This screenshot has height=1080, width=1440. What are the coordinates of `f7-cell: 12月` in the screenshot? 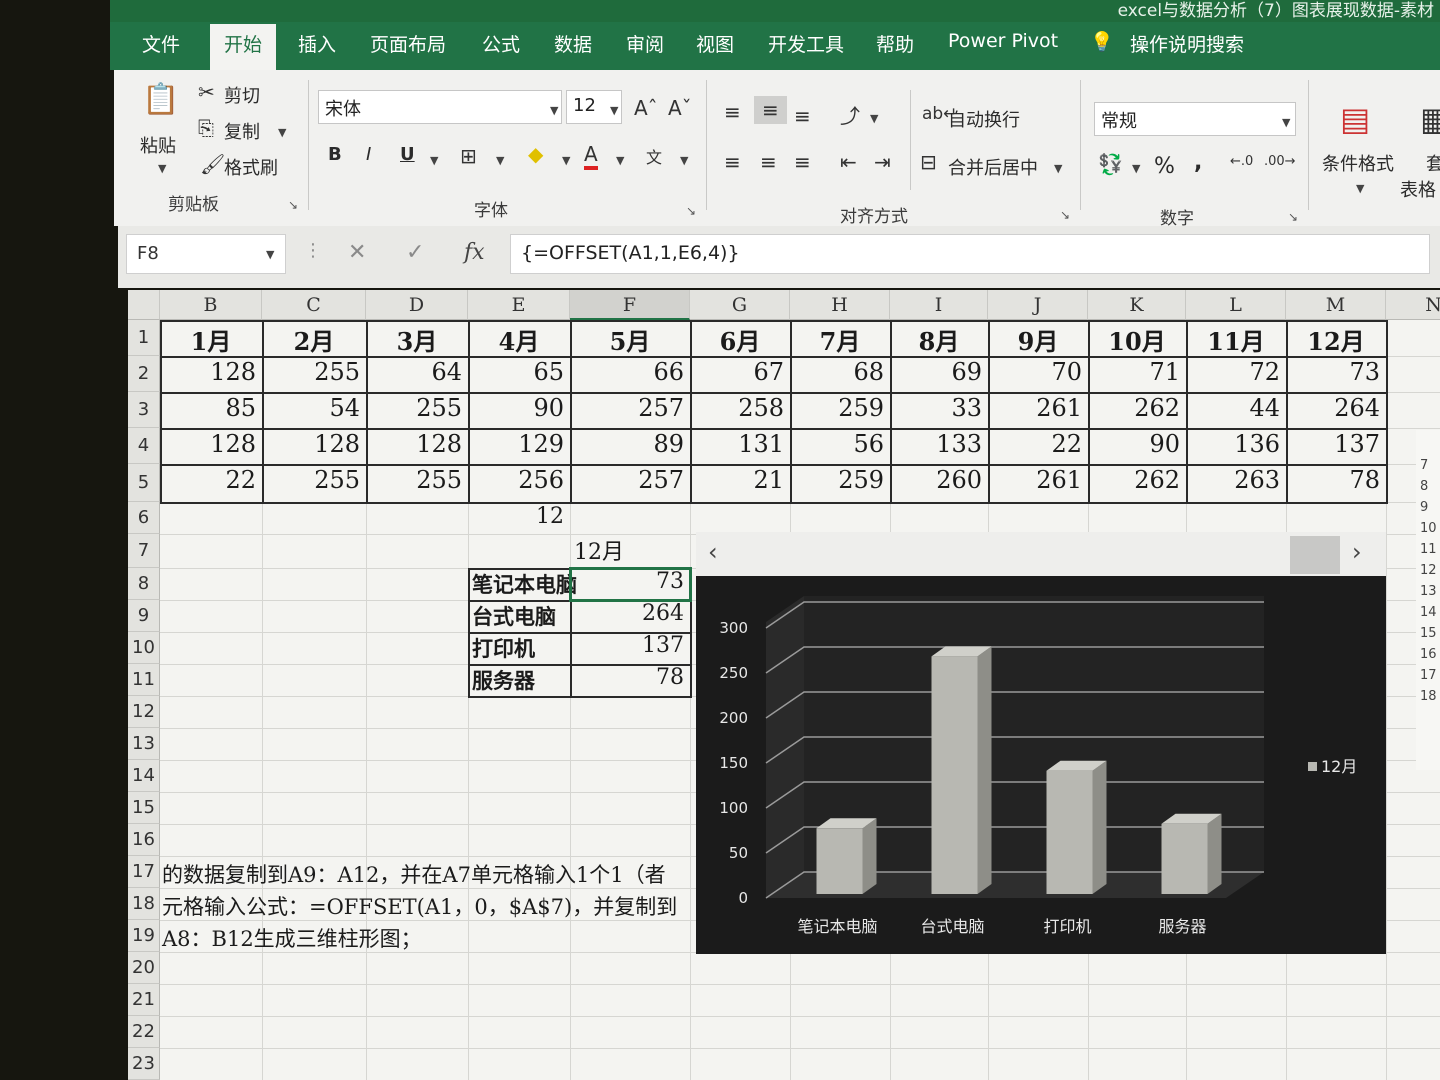 It's located at (622, 550).